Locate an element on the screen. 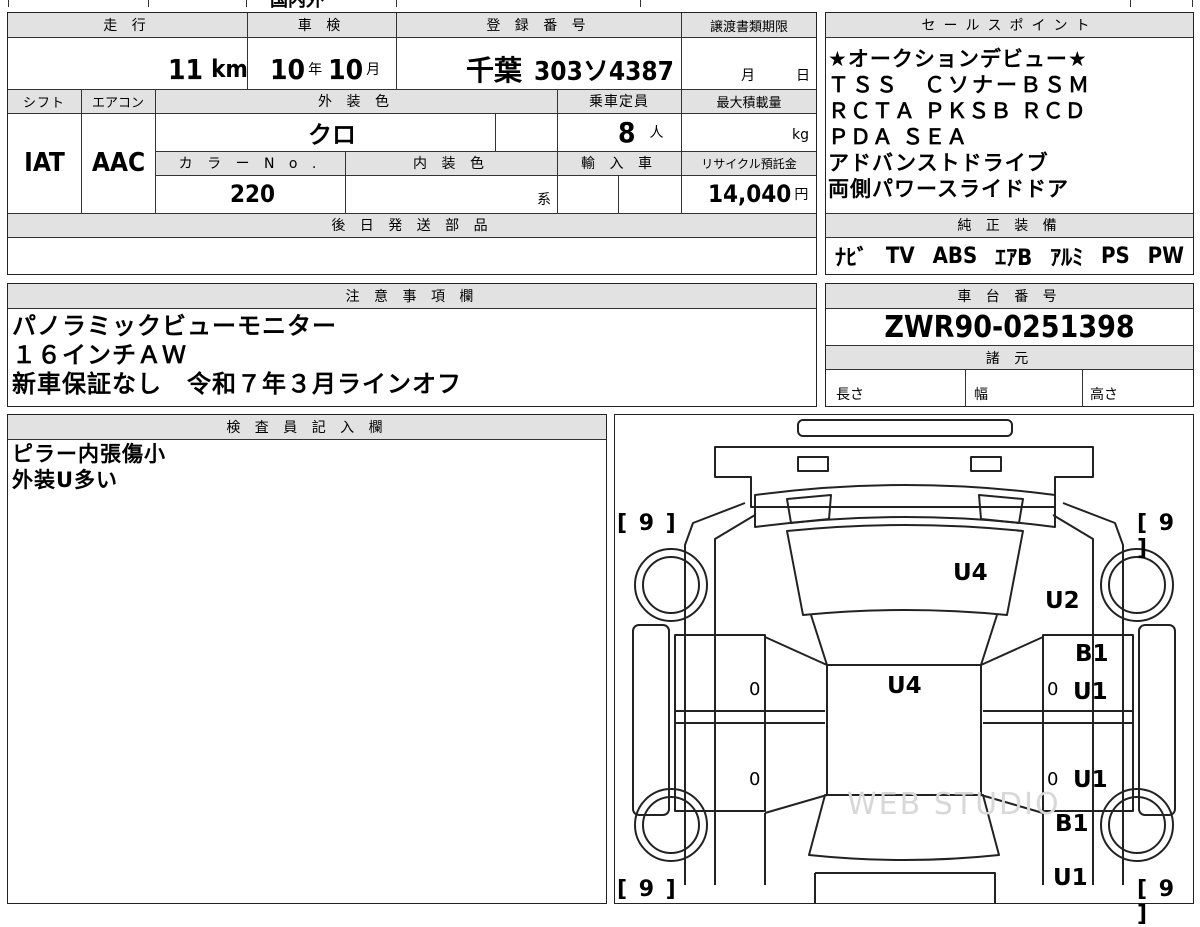 The image size is (1200, 927). sales-point: アドバンストドライブ is located at coordinates (938, 163).